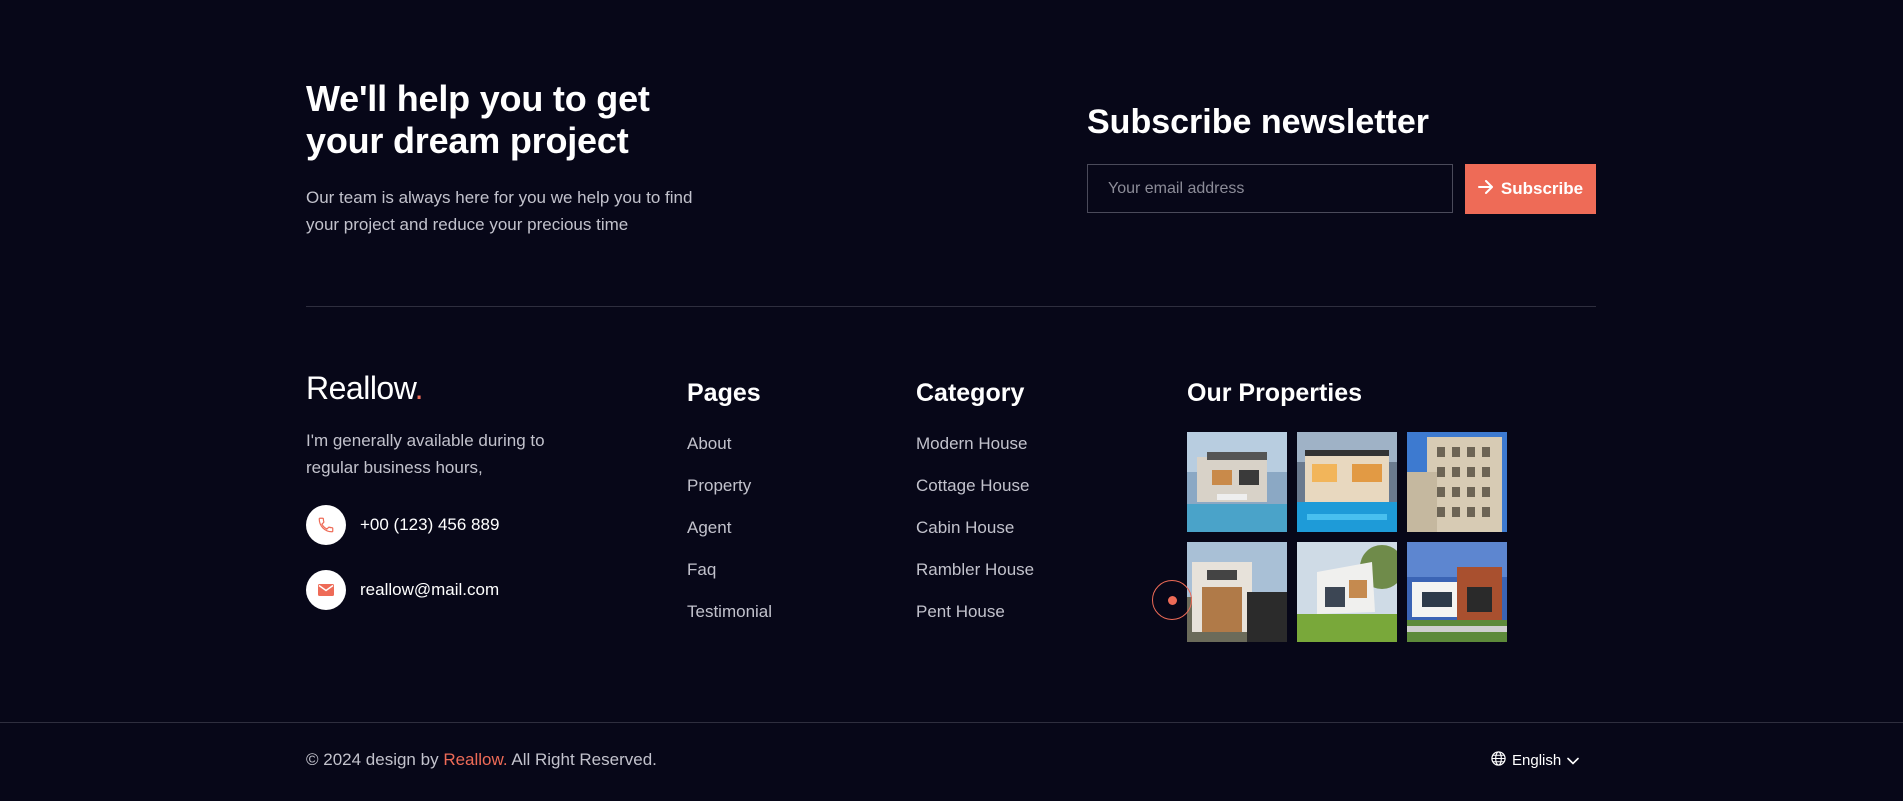  Describe the element at coordinates (1258, 122) in the screenshot. I see `newsletter-title: Subscribe newsletter` at that location.